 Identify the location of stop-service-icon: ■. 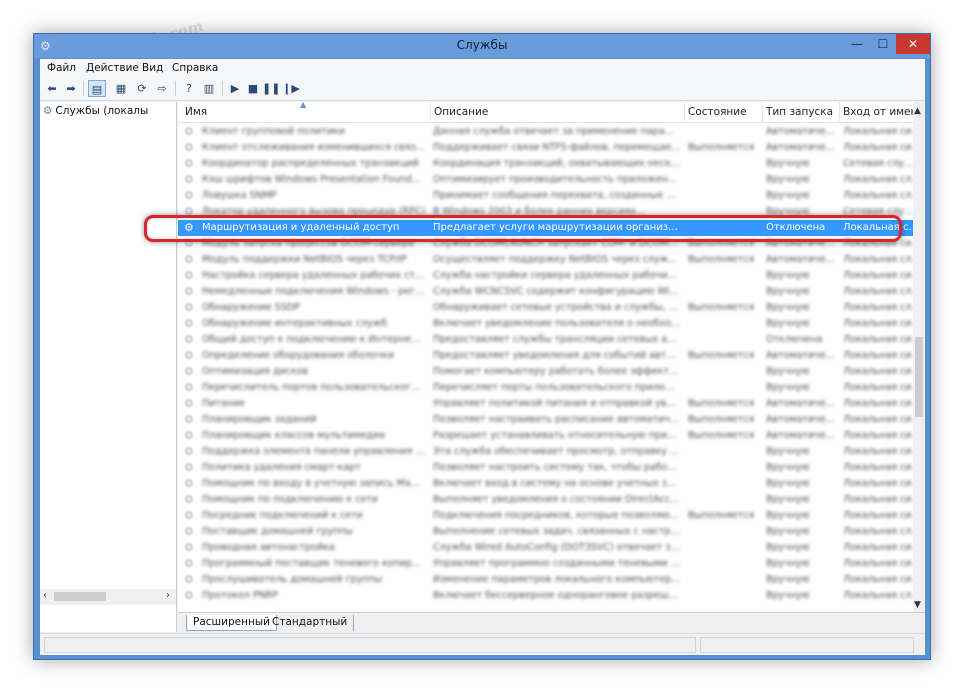
(253, 88).